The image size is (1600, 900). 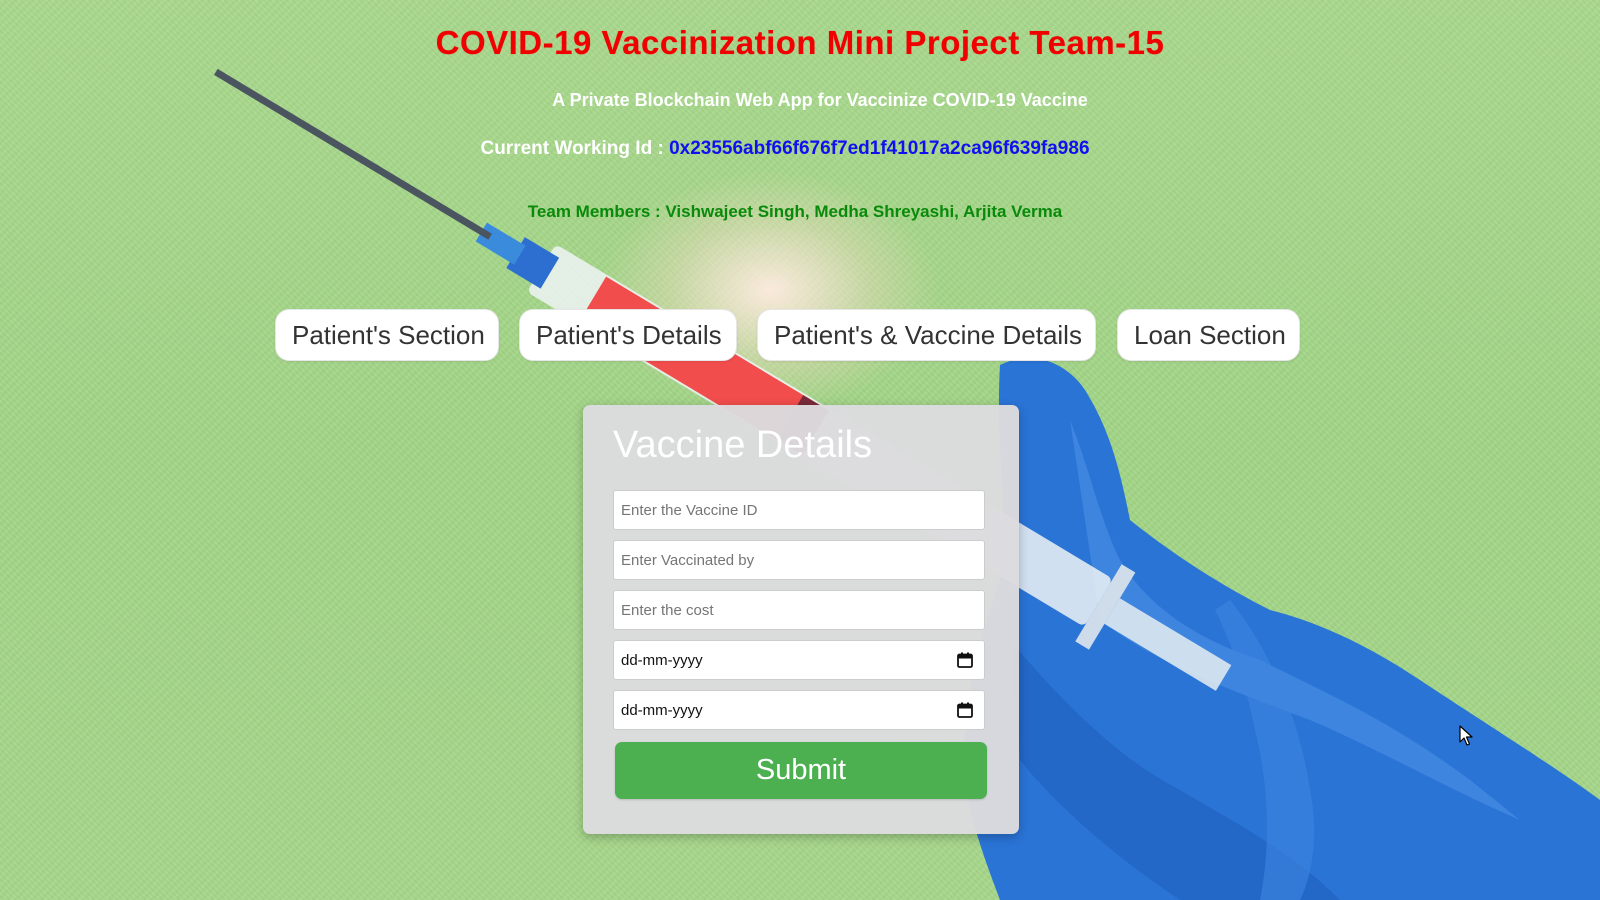 I want to click on cost-input, so click(x=799, y=610).